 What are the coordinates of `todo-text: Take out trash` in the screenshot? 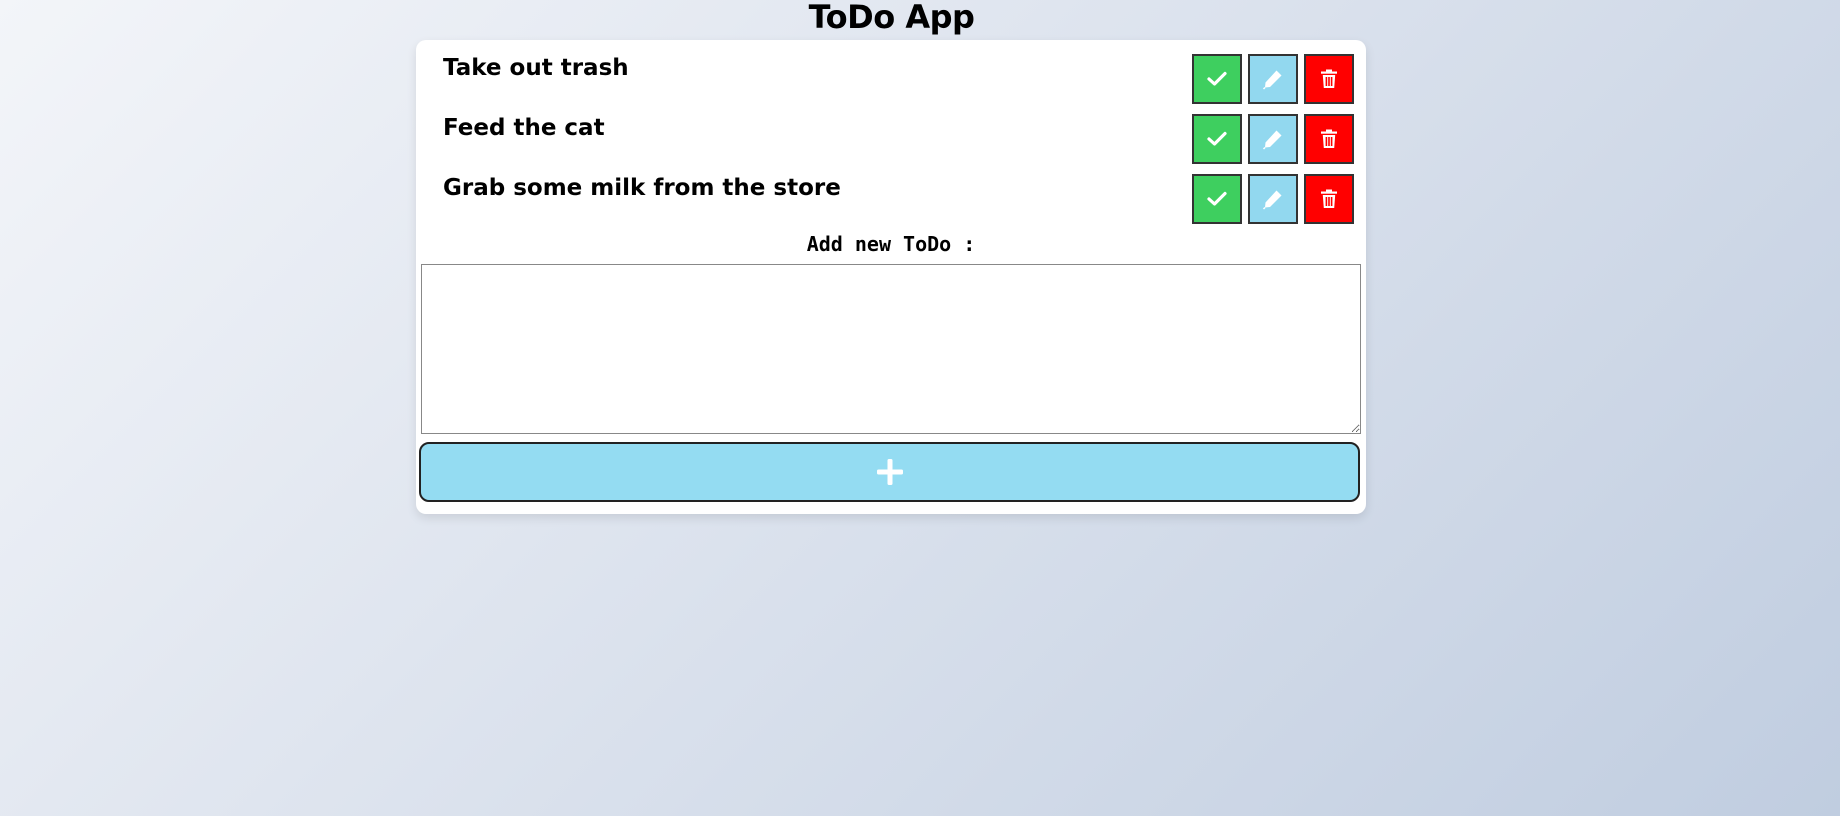 It's located at (536, 68).